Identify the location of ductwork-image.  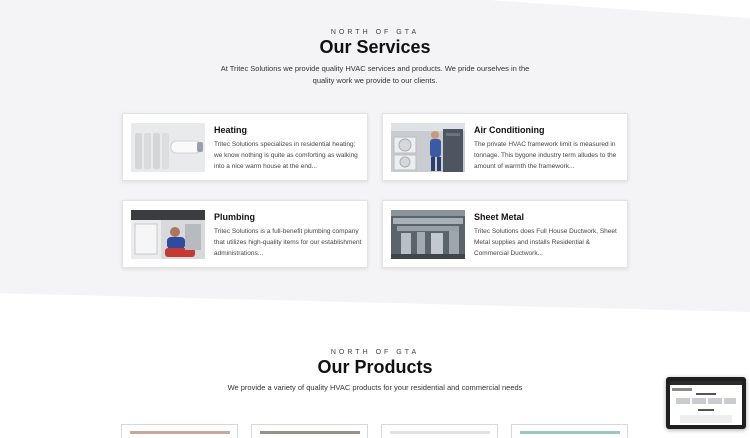
(428, 234).